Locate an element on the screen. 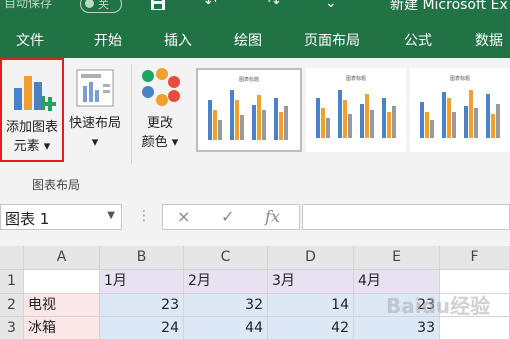 The height and width of the screenshot is (340, 510). column-header-a: A is located at coordinates (62, 258).